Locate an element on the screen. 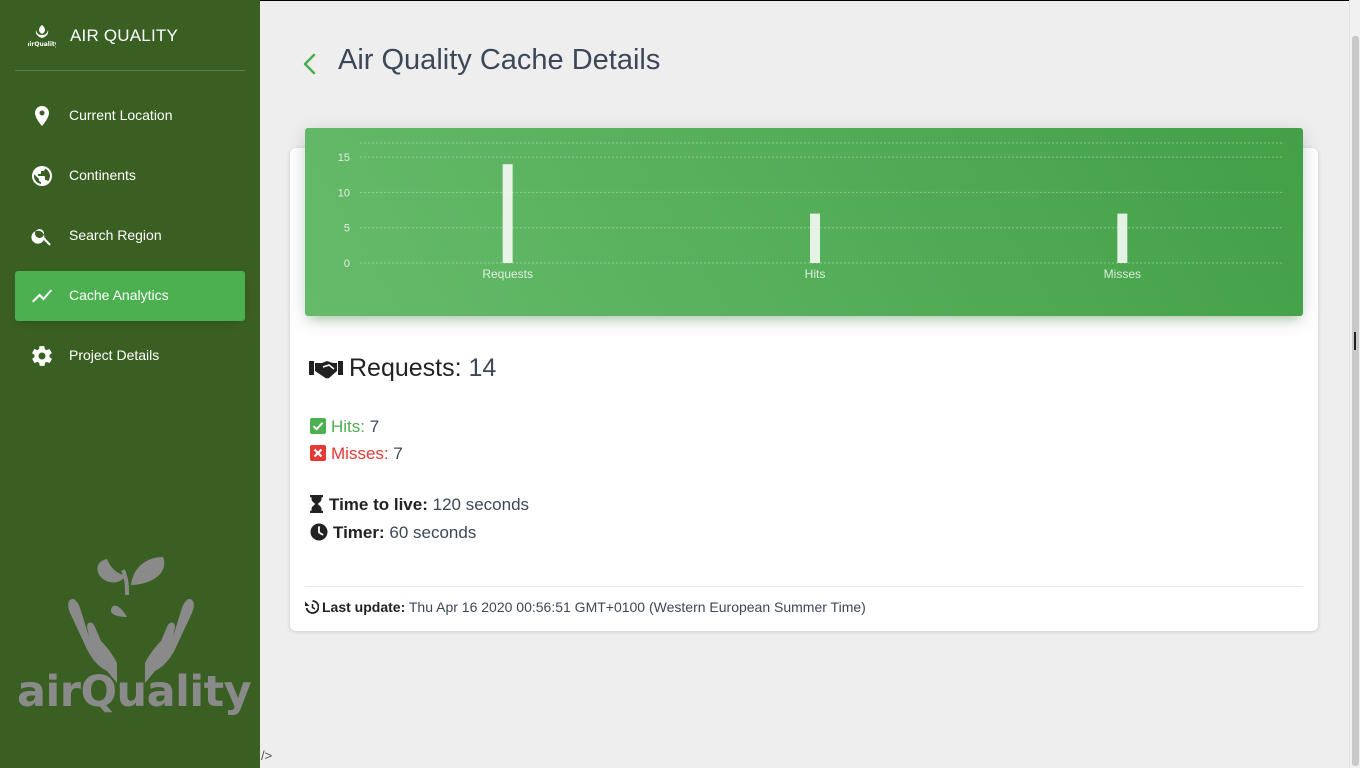 The width and height of the screenshot is (1360, 768). handshake-icon is located at coordinates (326, 370).